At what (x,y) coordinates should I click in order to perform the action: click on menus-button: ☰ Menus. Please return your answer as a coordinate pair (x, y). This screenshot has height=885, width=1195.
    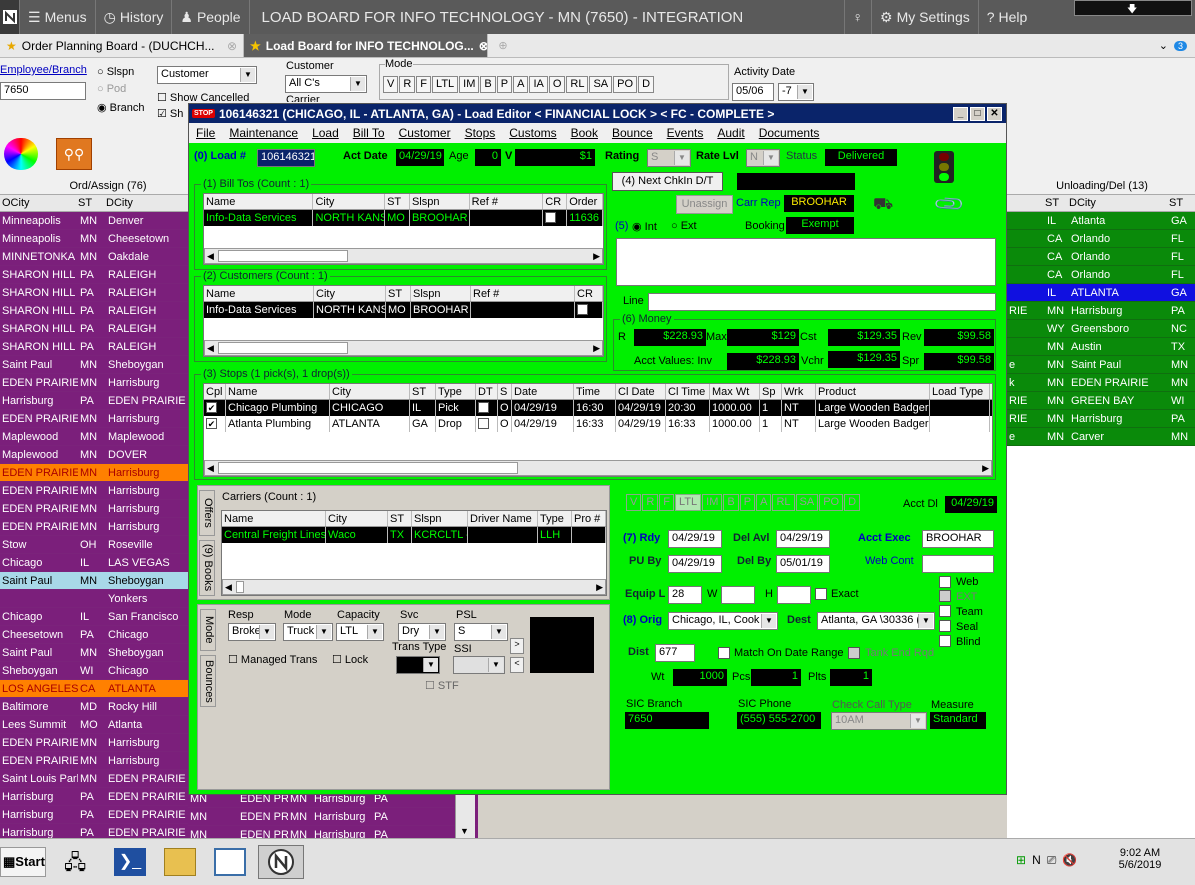
    Looking at the image, I should click on (58, 17).